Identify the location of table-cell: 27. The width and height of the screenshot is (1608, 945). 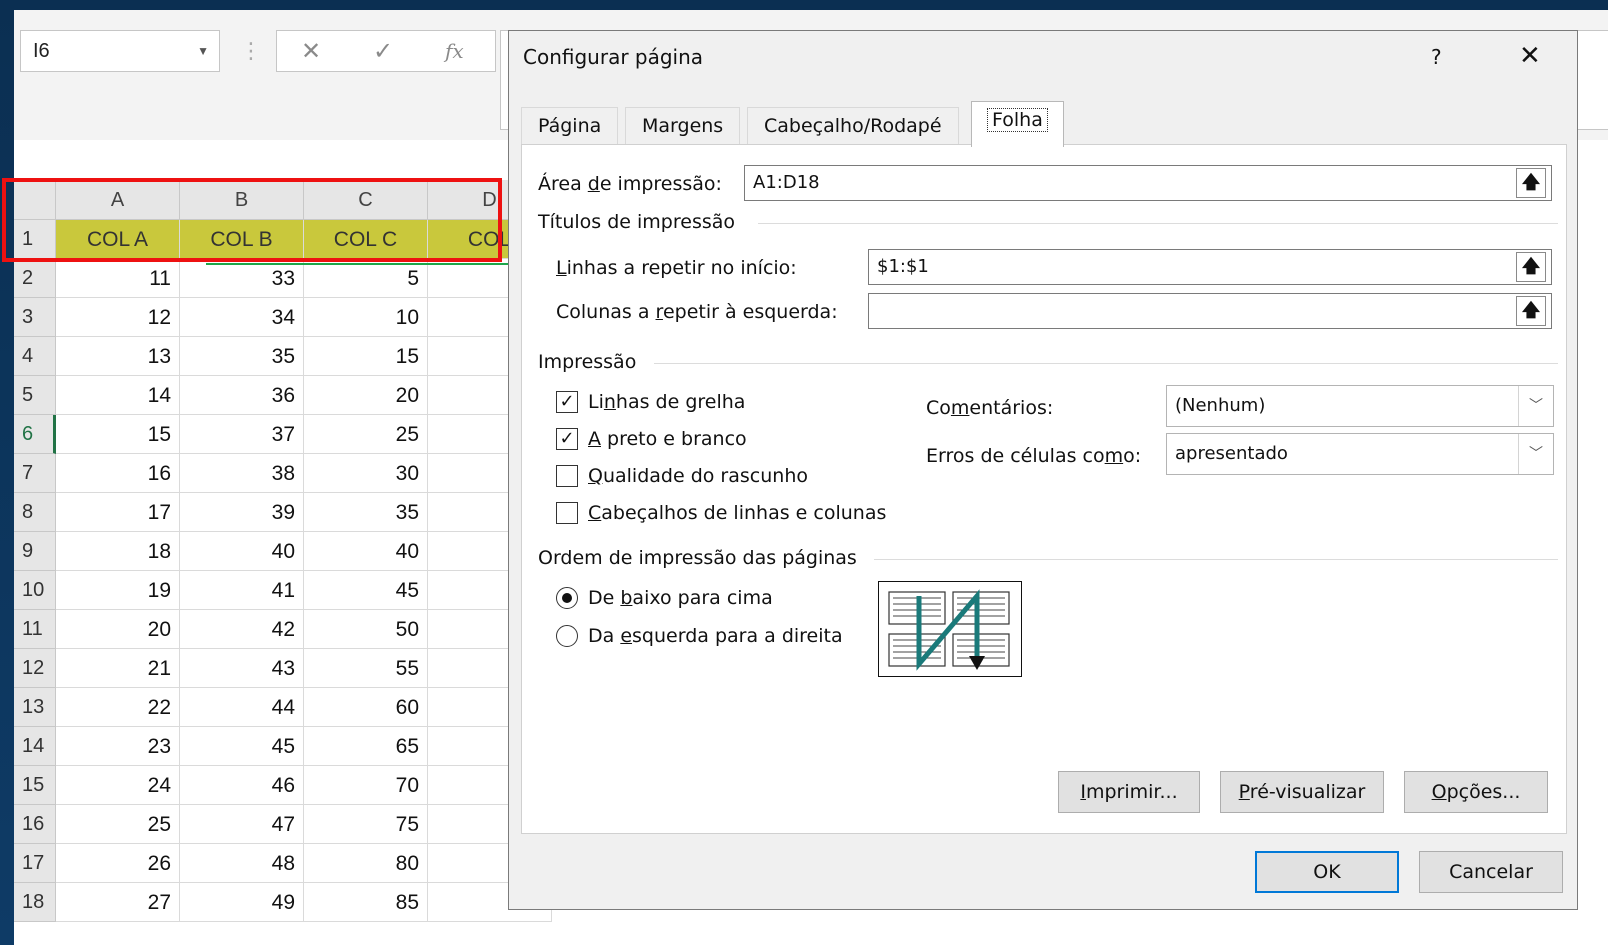
(118, 902).